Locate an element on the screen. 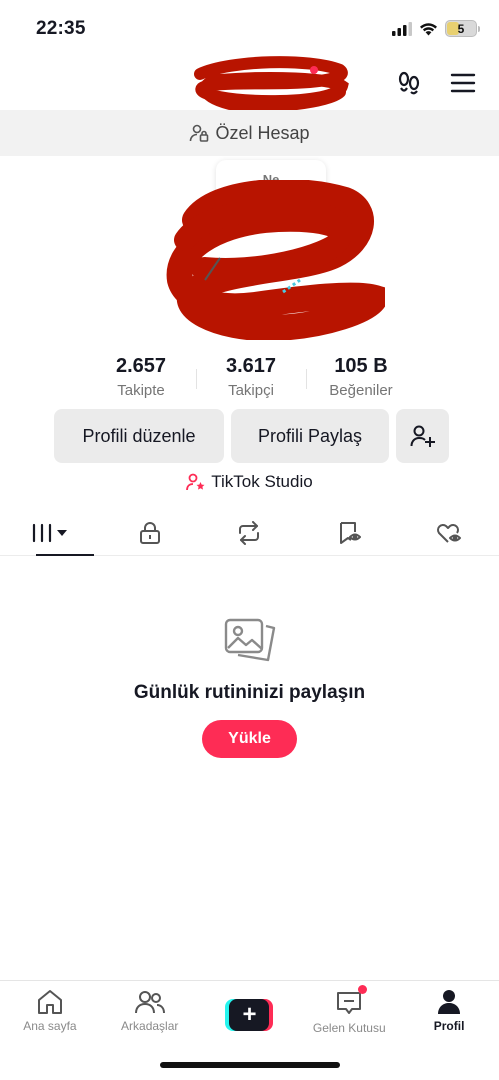 Image resolution: width=499 pixels, height=1080 pixels. studio-icon is located at coordinates (195, 482).